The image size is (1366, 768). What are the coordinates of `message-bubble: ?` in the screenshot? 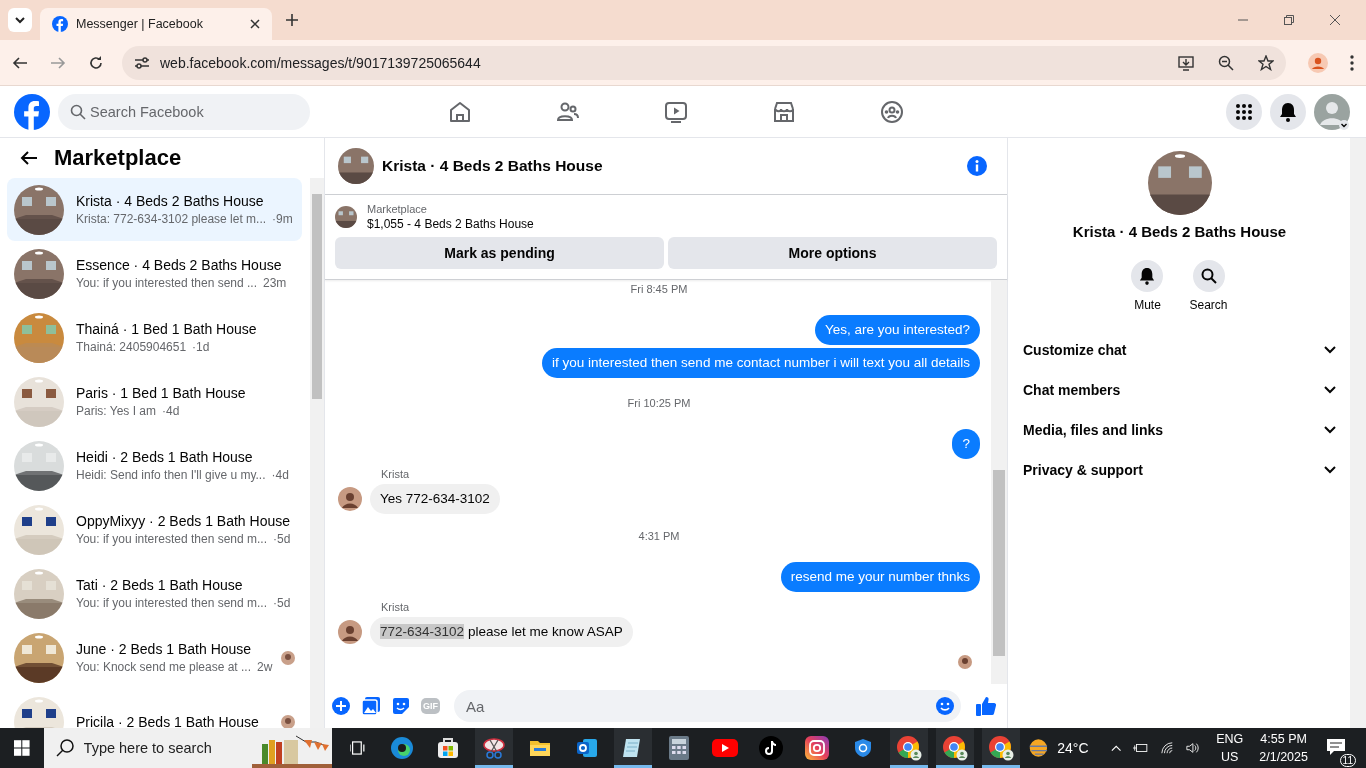 It's located at (966, 444).